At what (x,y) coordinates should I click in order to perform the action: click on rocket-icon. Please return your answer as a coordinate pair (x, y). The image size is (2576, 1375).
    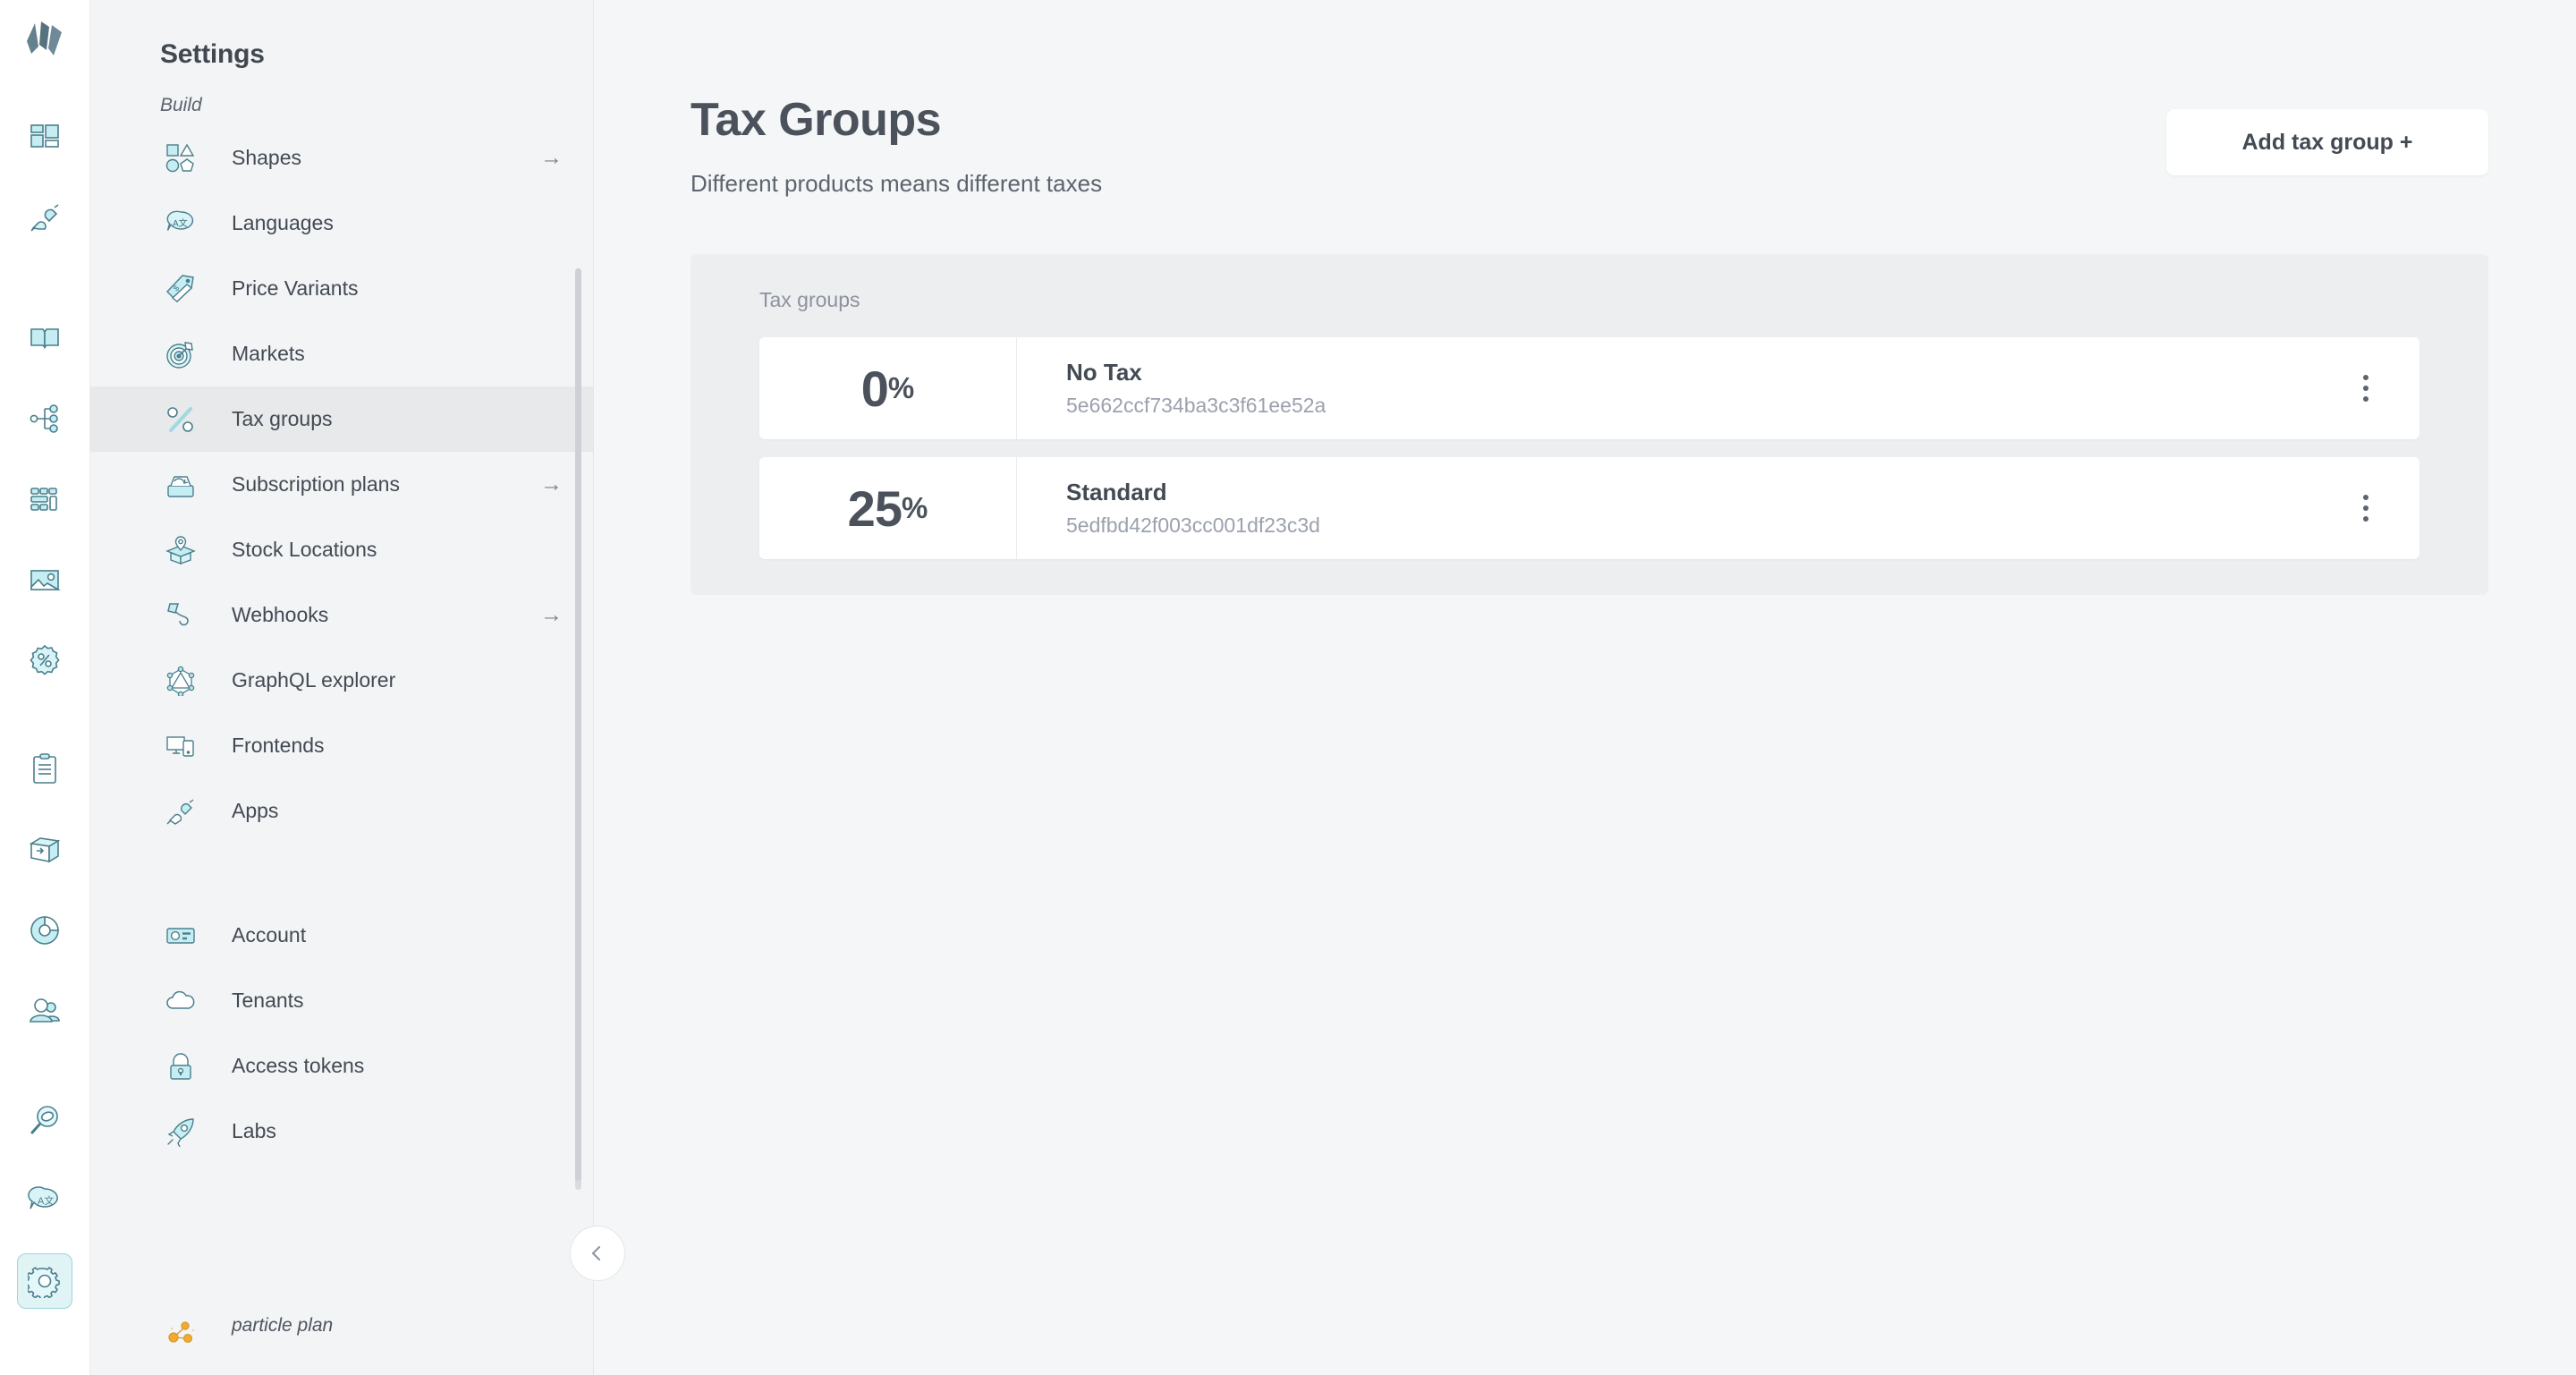
    Looking at the image, I should click on (180, 1131).